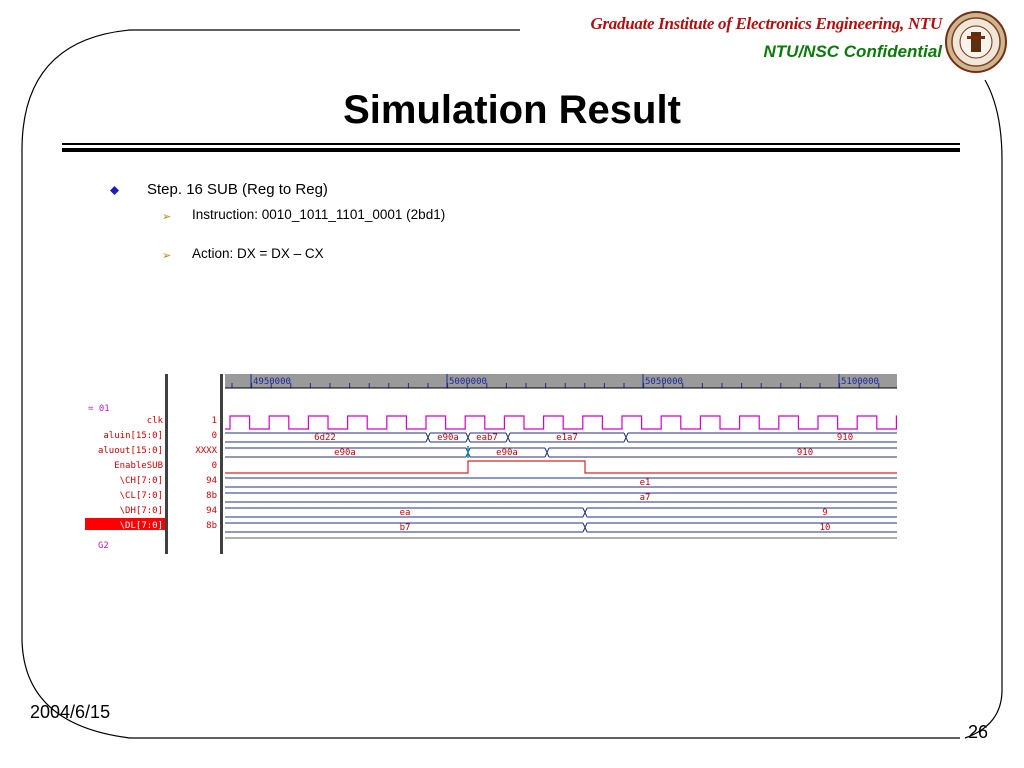  I want to click on aluin-bus-segment-label: 6d22, so click(325, 438).